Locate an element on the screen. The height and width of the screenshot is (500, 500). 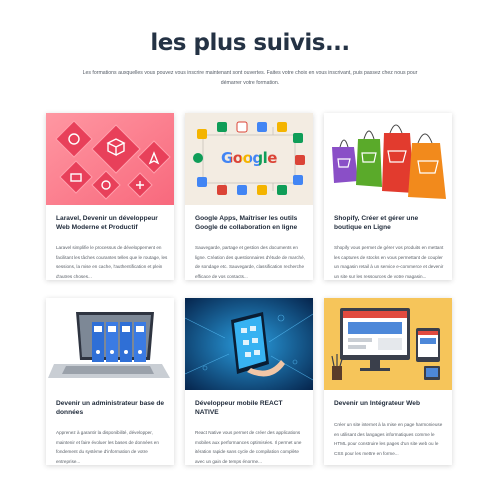
course-image-database-admin is located at coordinates (110, 344).